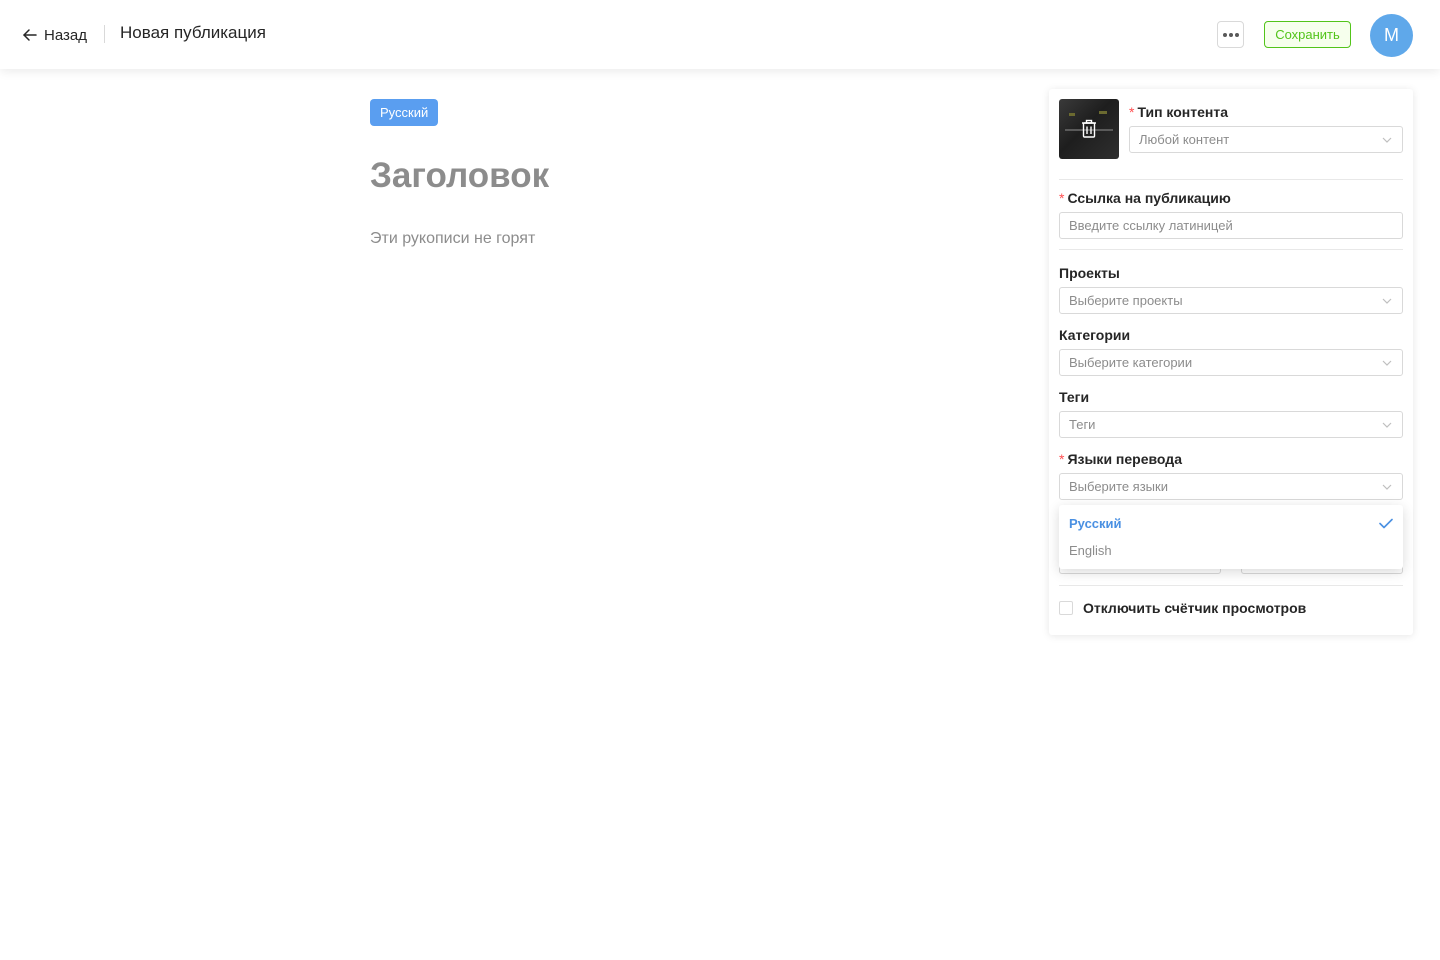  I want to click on languages-dropdown: Русский English, so click(1231, 537).